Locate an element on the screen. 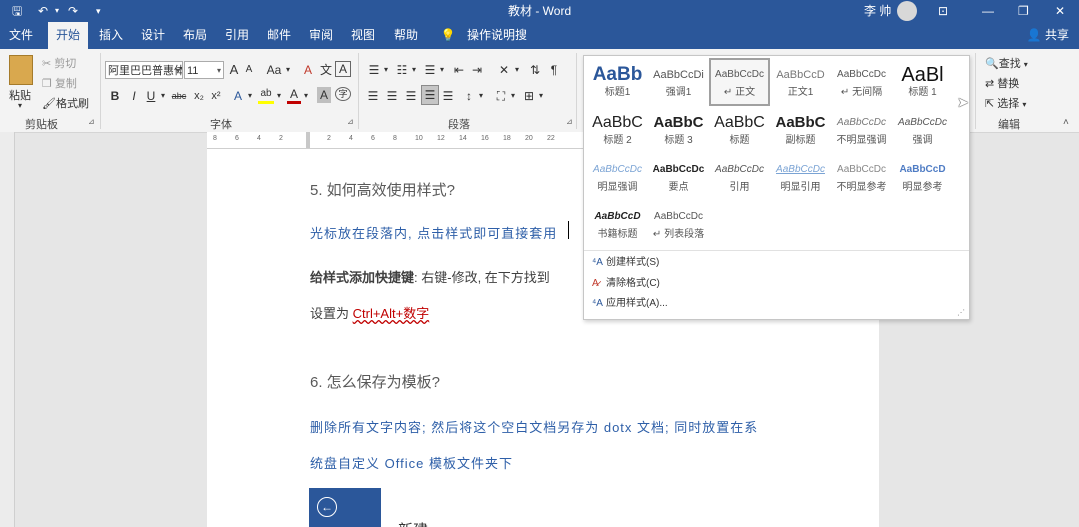 The image size is (1079, 527). style-emphasis1: AaBbCcDi 强调1 is located at coordinates (678, 83).